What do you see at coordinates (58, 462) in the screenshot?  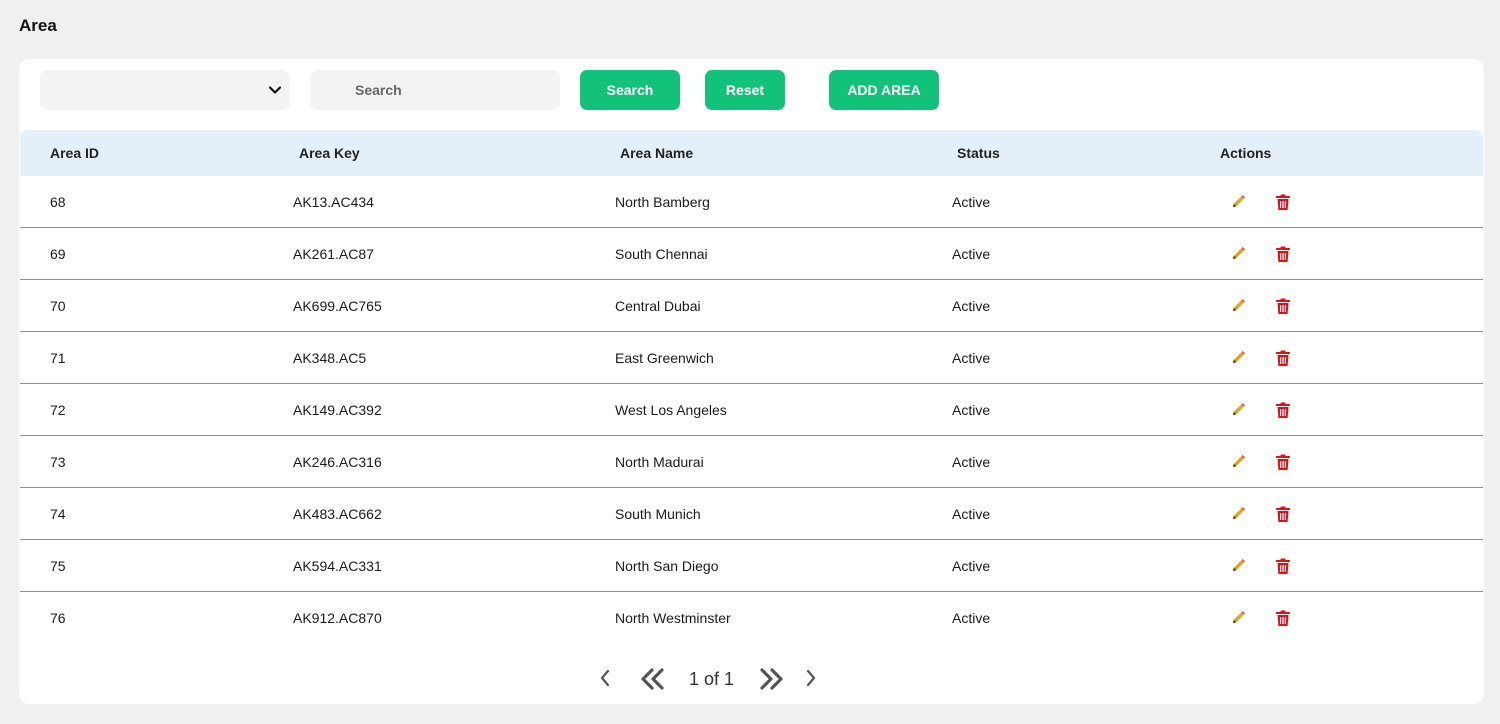 I see `cell-area-id: 73` at bounding box center [58, 462].